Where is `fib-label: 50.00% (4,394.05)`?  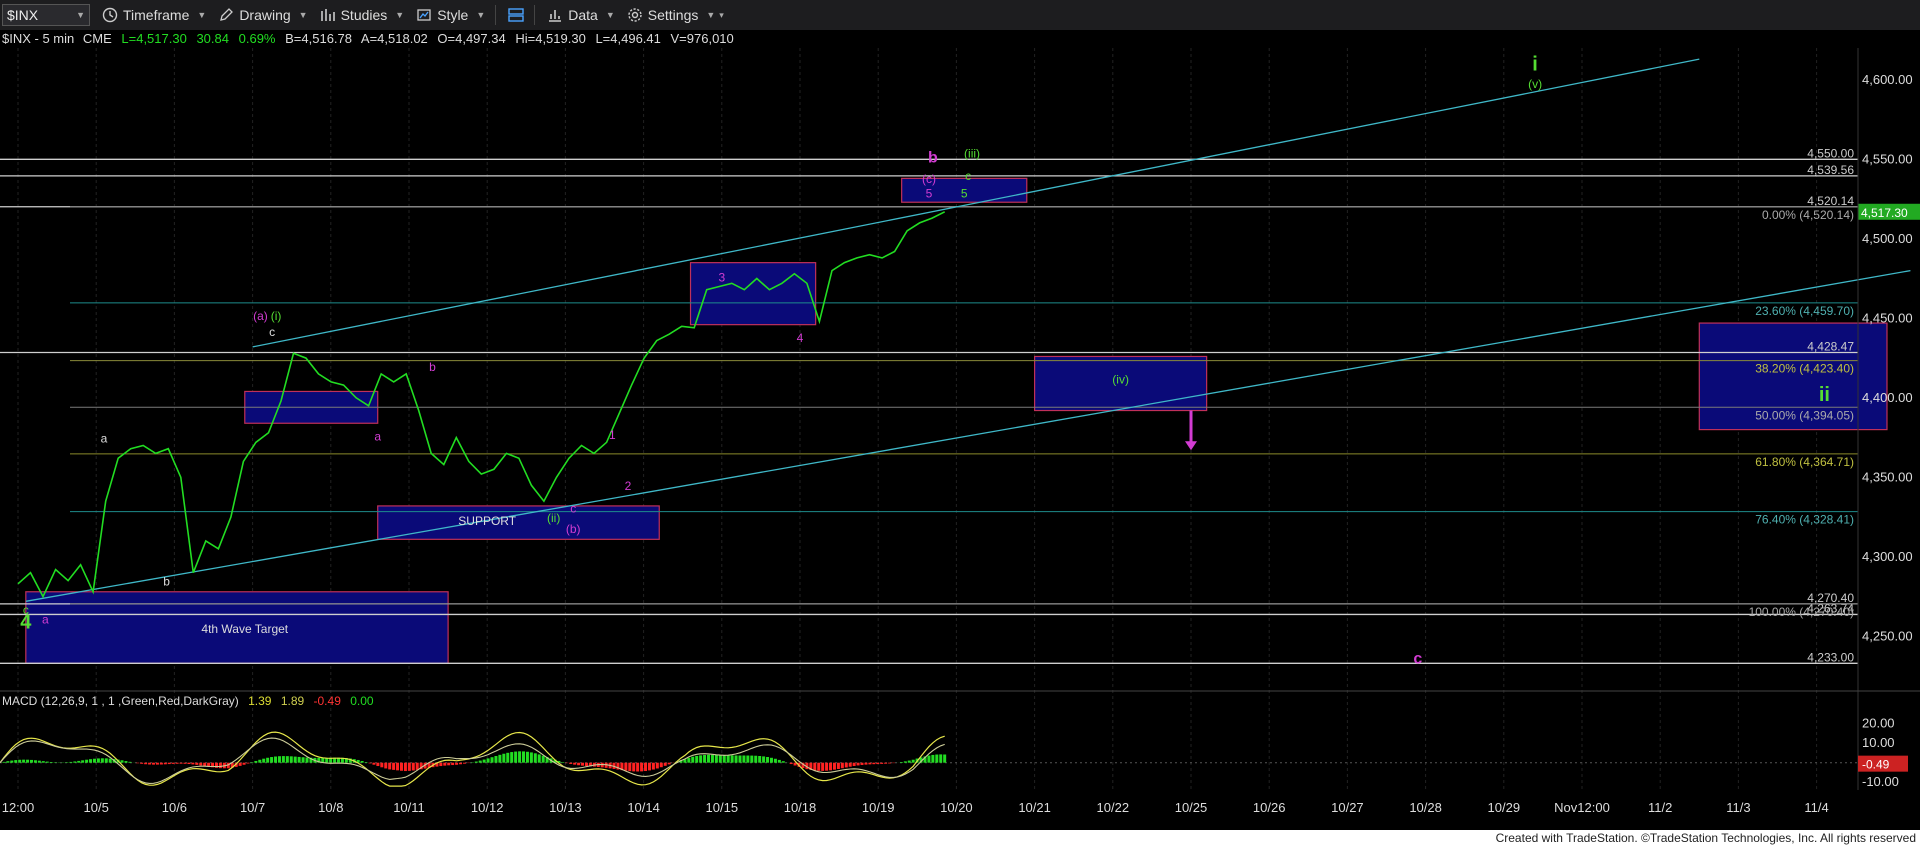
fib-label: 50.00% (4,394.05) is located at coordinates (1804, 415).